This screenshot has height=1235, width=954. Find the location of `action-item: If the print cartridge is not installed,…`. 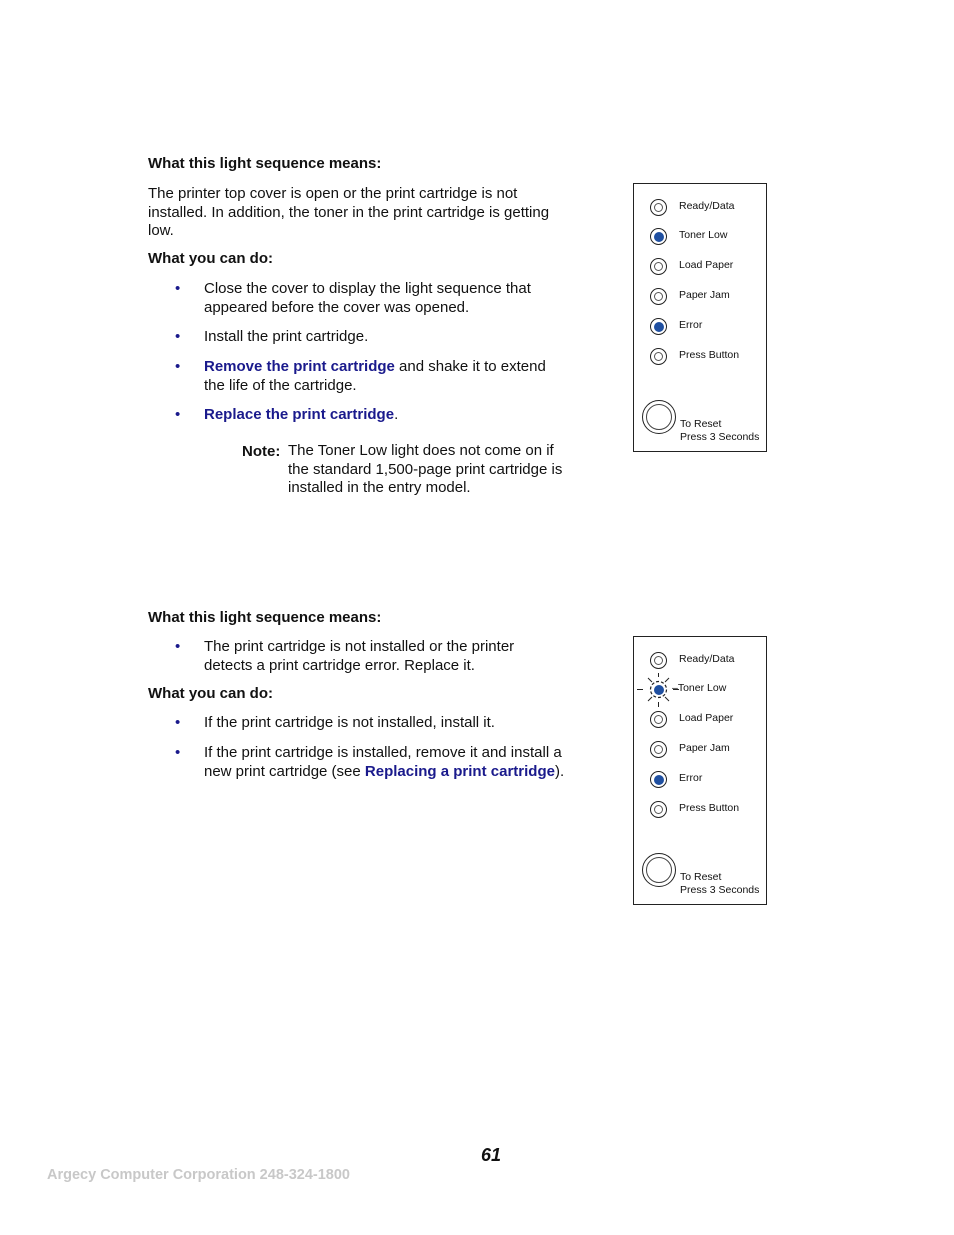

action-item: If the print cartridge is not installed,… is located at coordinates (349, 722).